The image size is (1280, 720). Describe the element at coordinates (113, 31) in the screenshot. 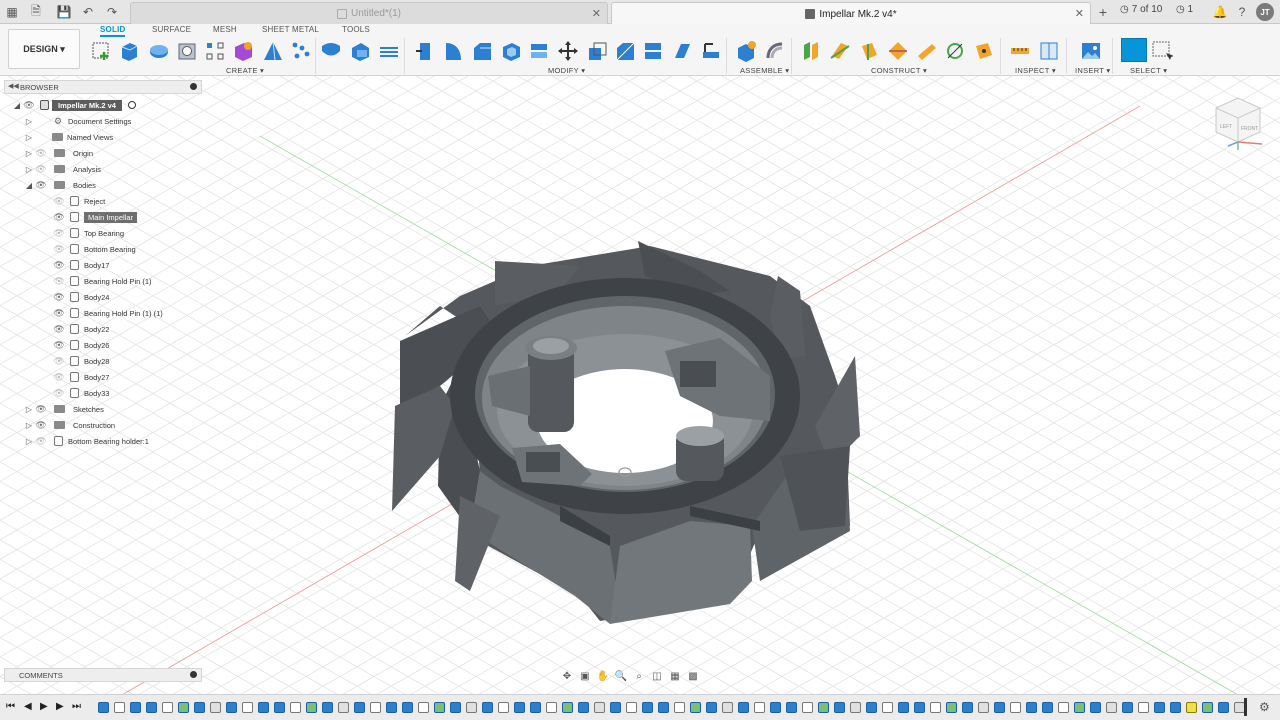

I see `tab-solid: SOLID` at that location.